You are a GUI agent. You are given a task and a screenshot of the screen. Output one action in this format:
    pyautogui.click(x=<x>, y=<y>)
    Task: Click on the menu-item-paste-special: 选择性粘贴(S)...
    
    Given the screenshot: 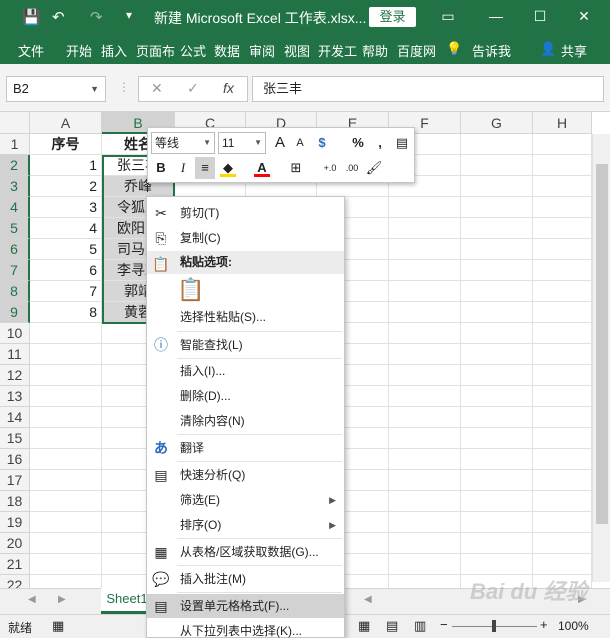 What is the action you would take?
    pyautogui.click(x=245, y=317)
    